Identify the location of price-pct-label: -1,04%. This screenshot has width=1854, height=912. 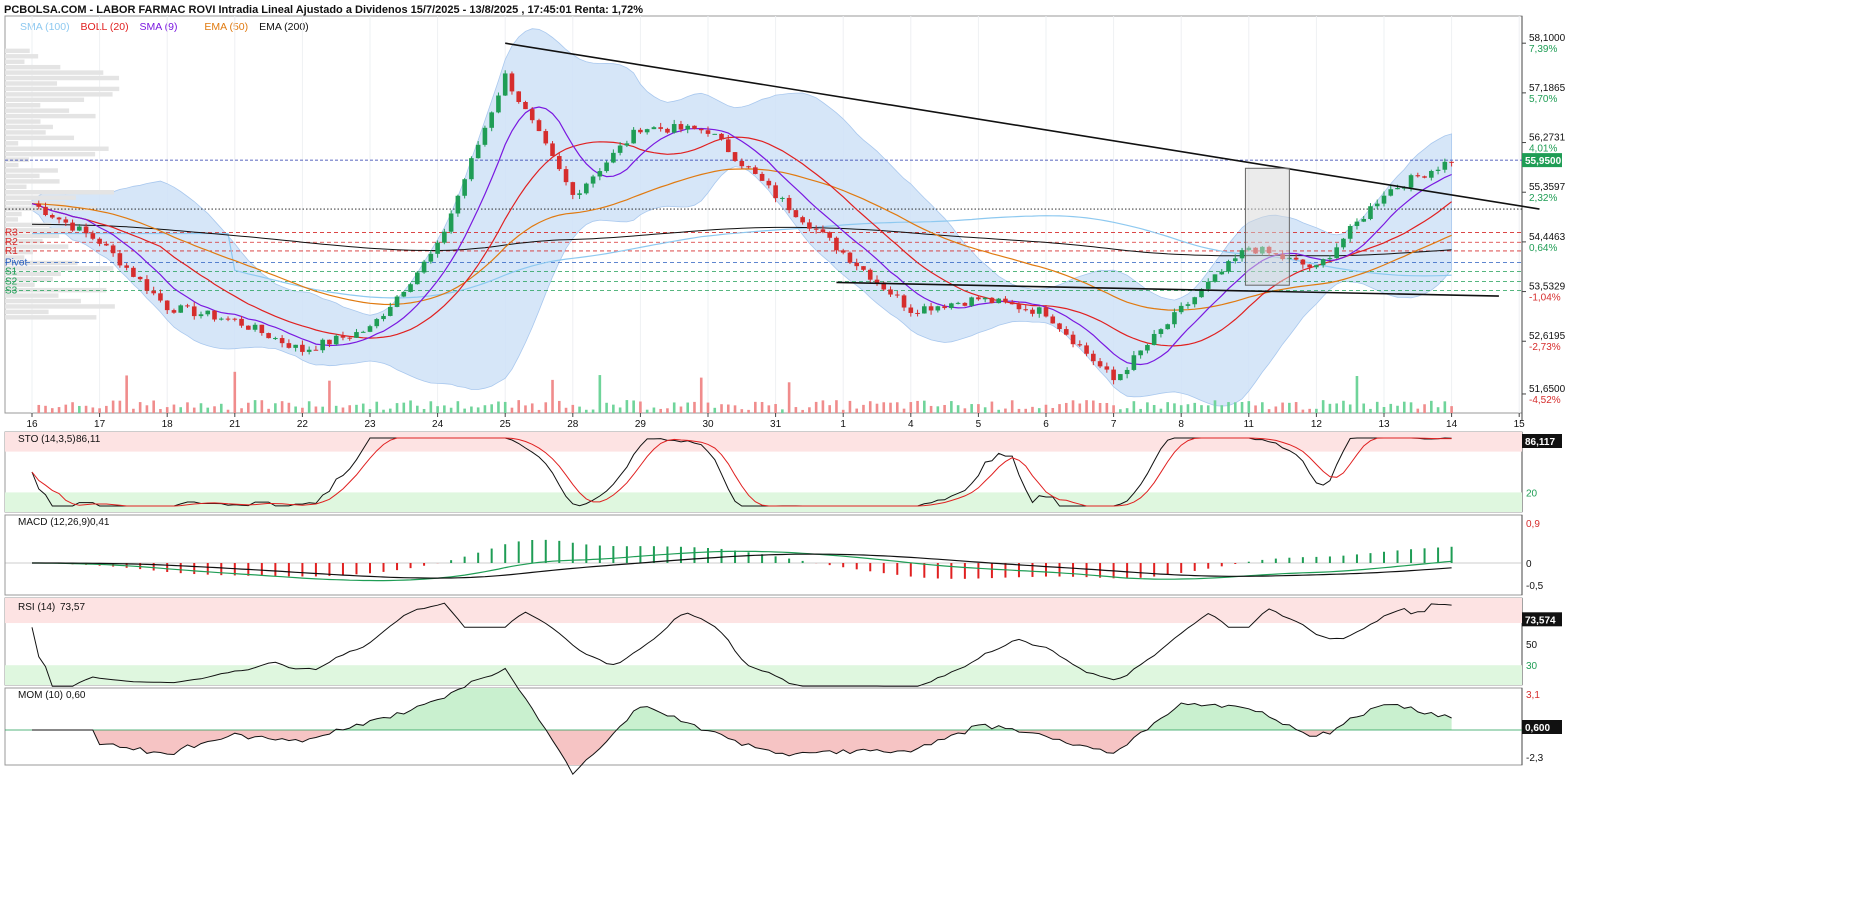
(1545, 298).